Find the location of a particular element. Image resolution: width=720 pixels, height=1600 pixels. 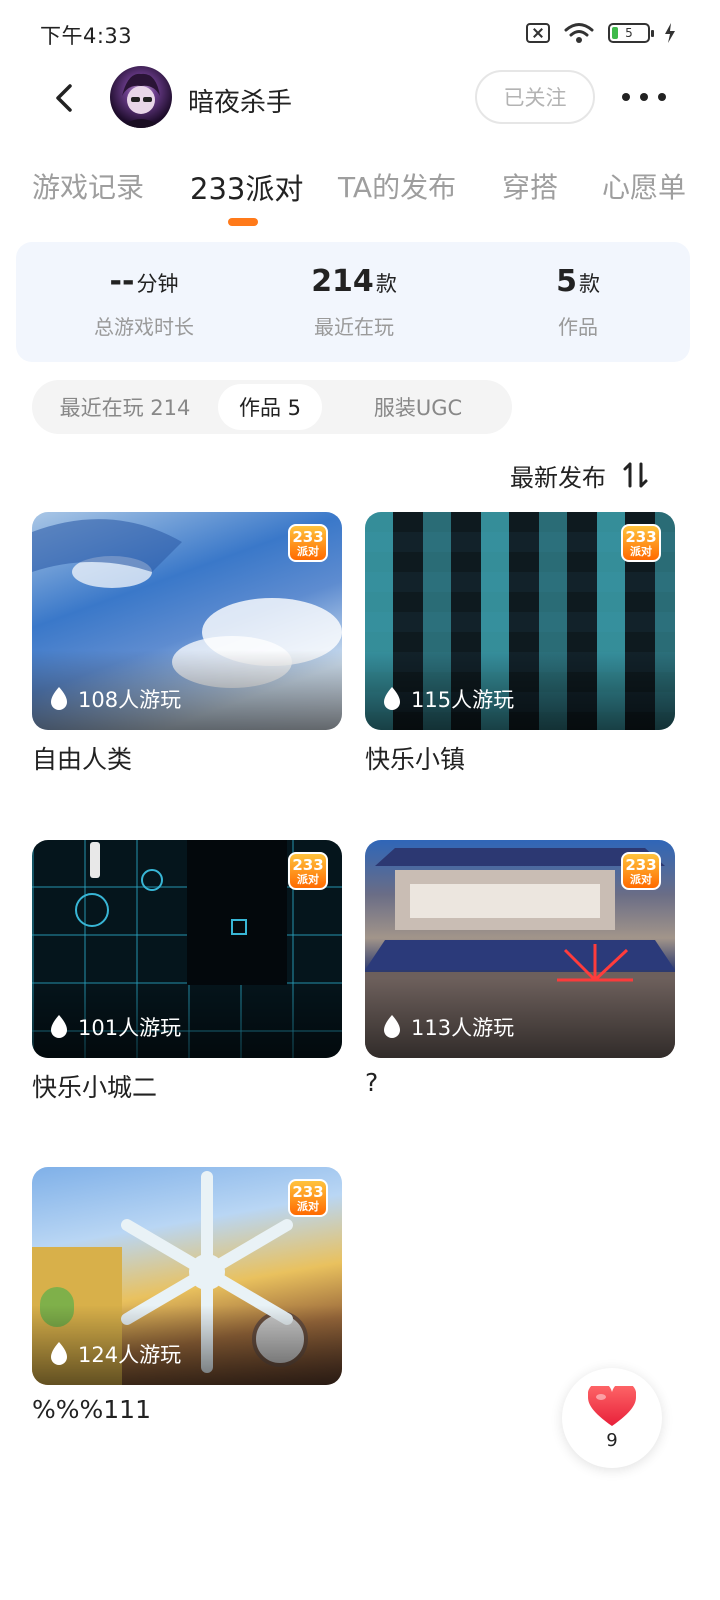

tab-game-history: 游戏记录 is located at coordinates (88, 186).